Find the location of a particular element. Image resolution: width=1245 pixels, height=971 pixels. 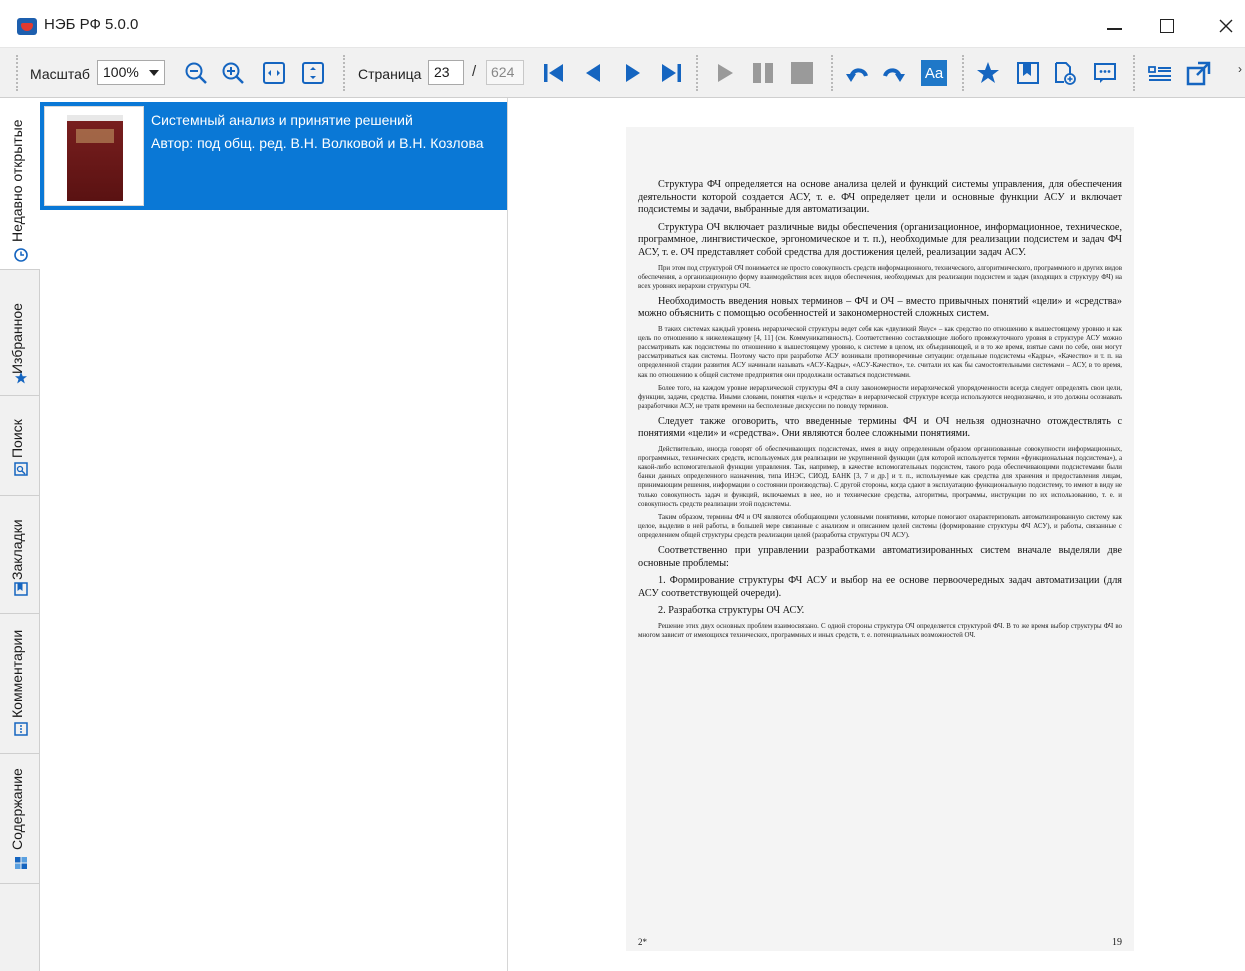

table-of-contents-button is located at coordinates (1160, 73).